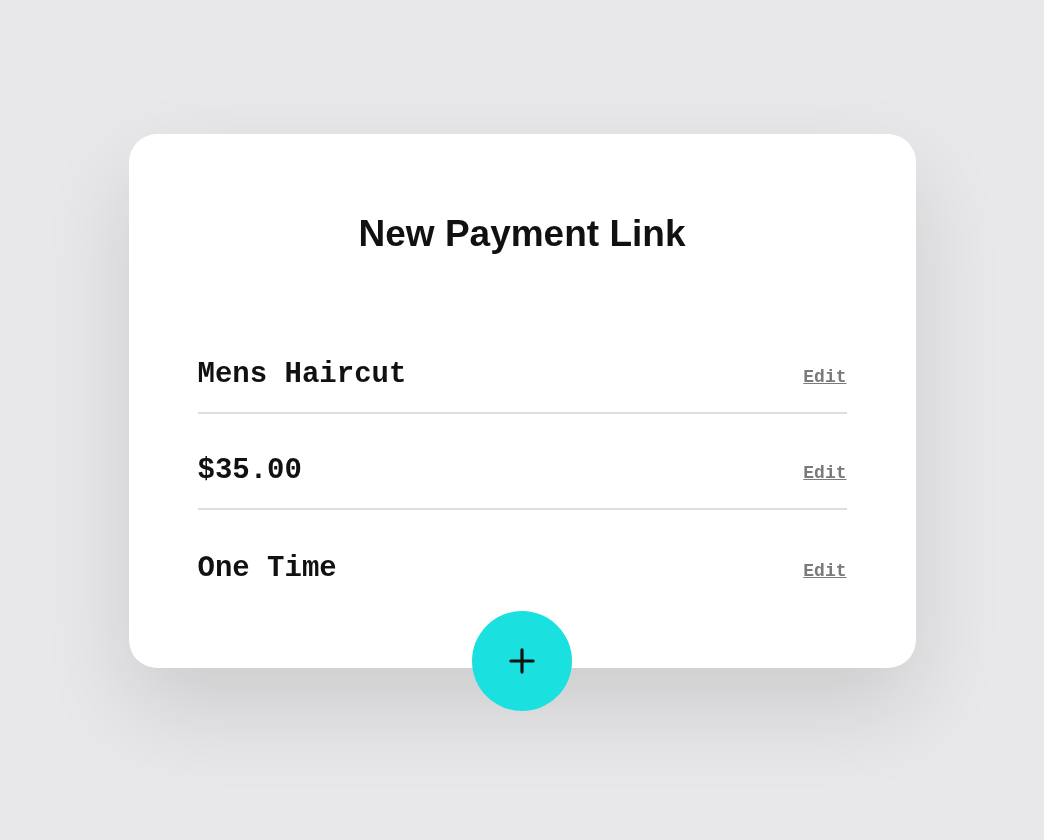  What do you see at coordinates (267, 569) in the screenshot?
I see `row-label: One Time` at bounding box center [267, 569].